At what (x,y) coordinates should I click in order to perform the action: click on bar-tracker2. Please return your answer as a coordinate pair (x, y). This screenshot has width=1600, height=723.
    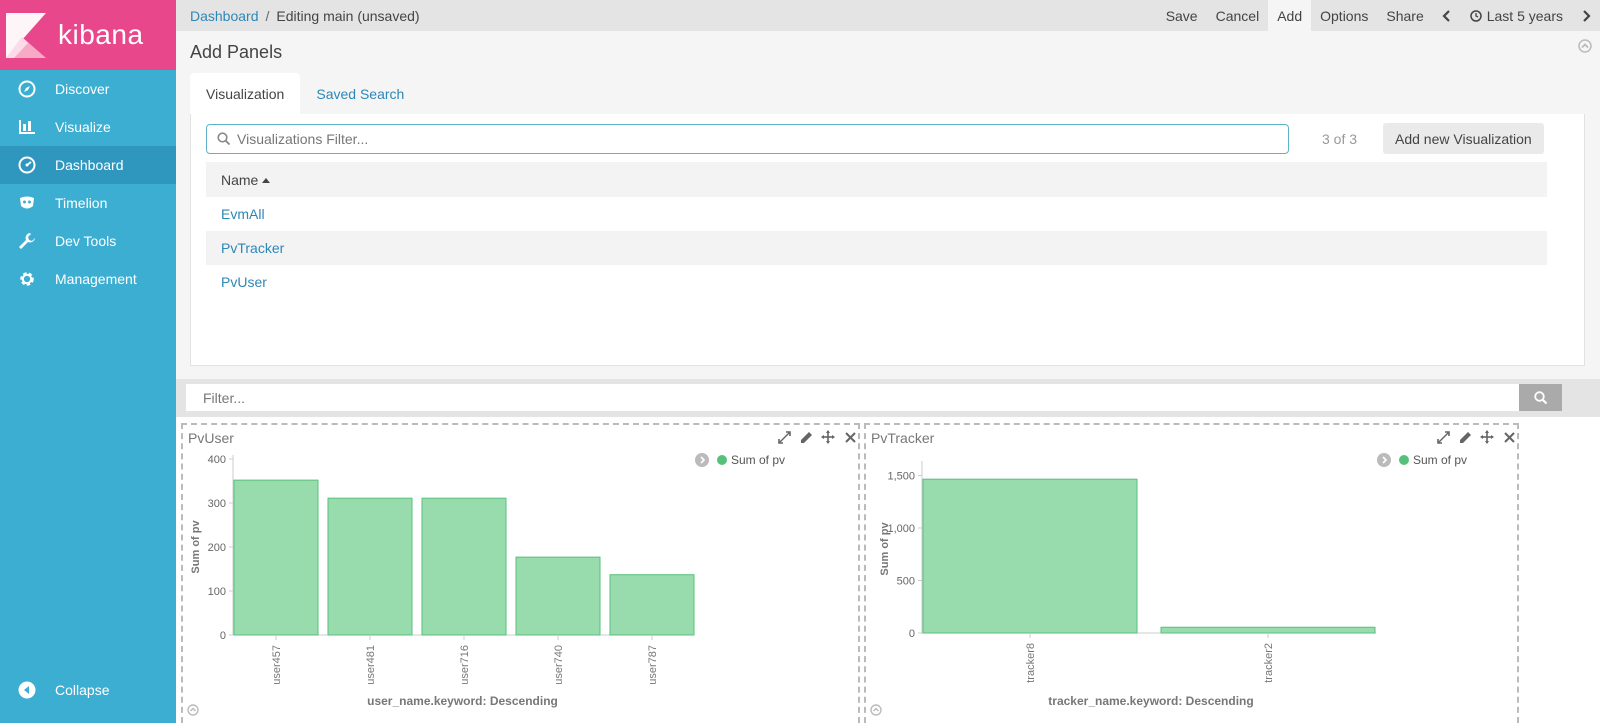
    Looking at the image, I should click on (1268, 630).